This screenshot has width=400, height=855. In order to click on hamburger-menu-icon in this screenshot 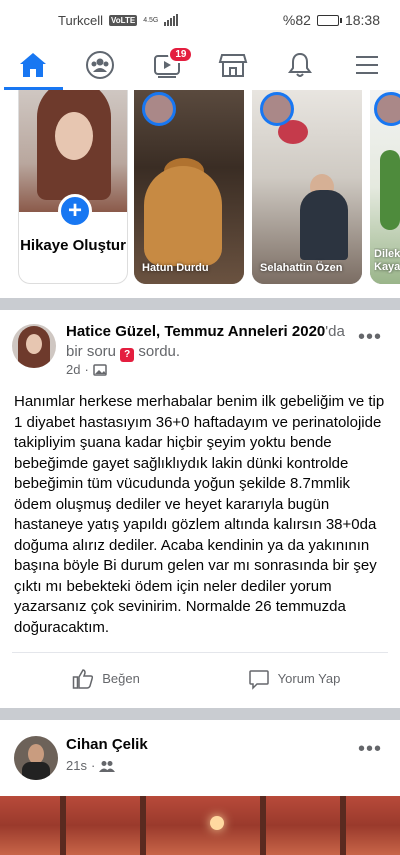, I will do `click(366, 65)`.